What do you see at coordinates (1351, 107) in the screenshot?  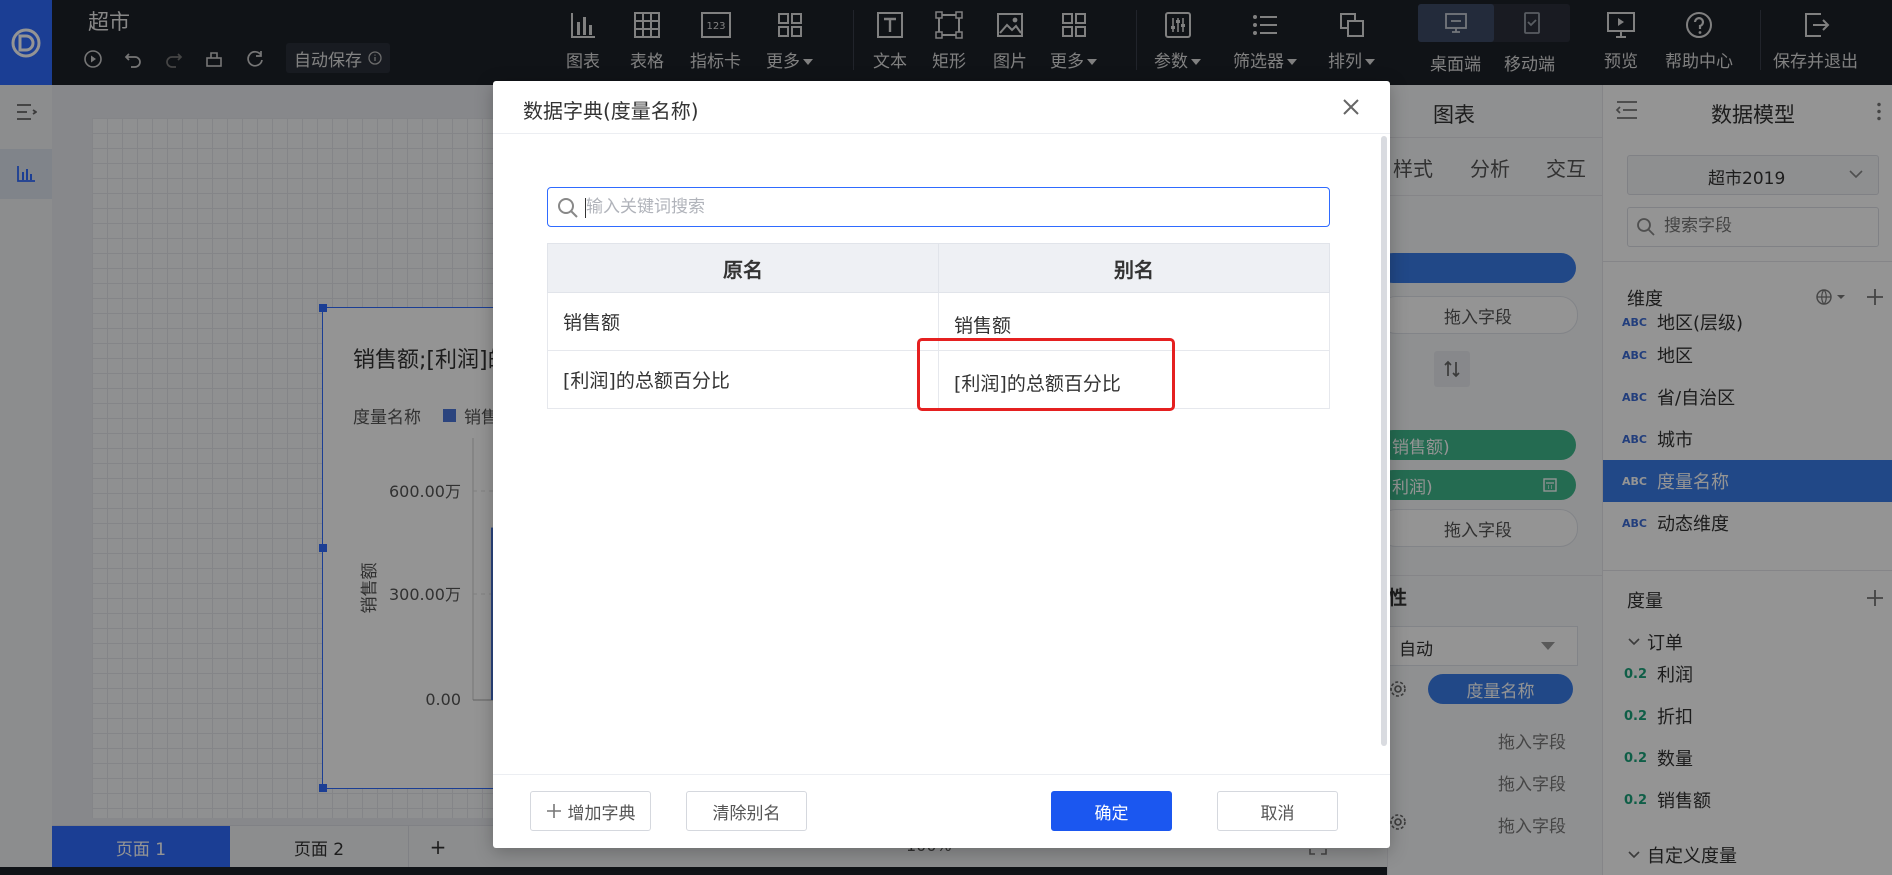 I see `close-icon` at bounding box center [1351, 107].